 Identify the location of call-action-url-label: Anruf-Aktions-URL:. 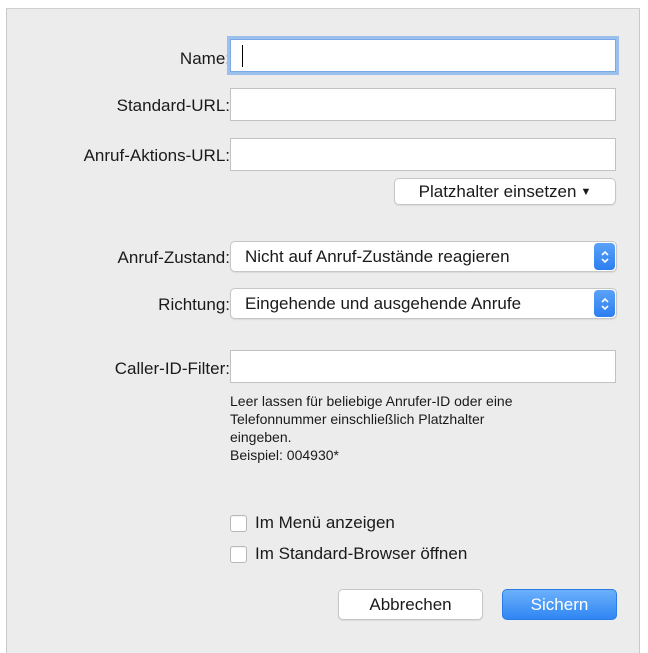
(156, 155).